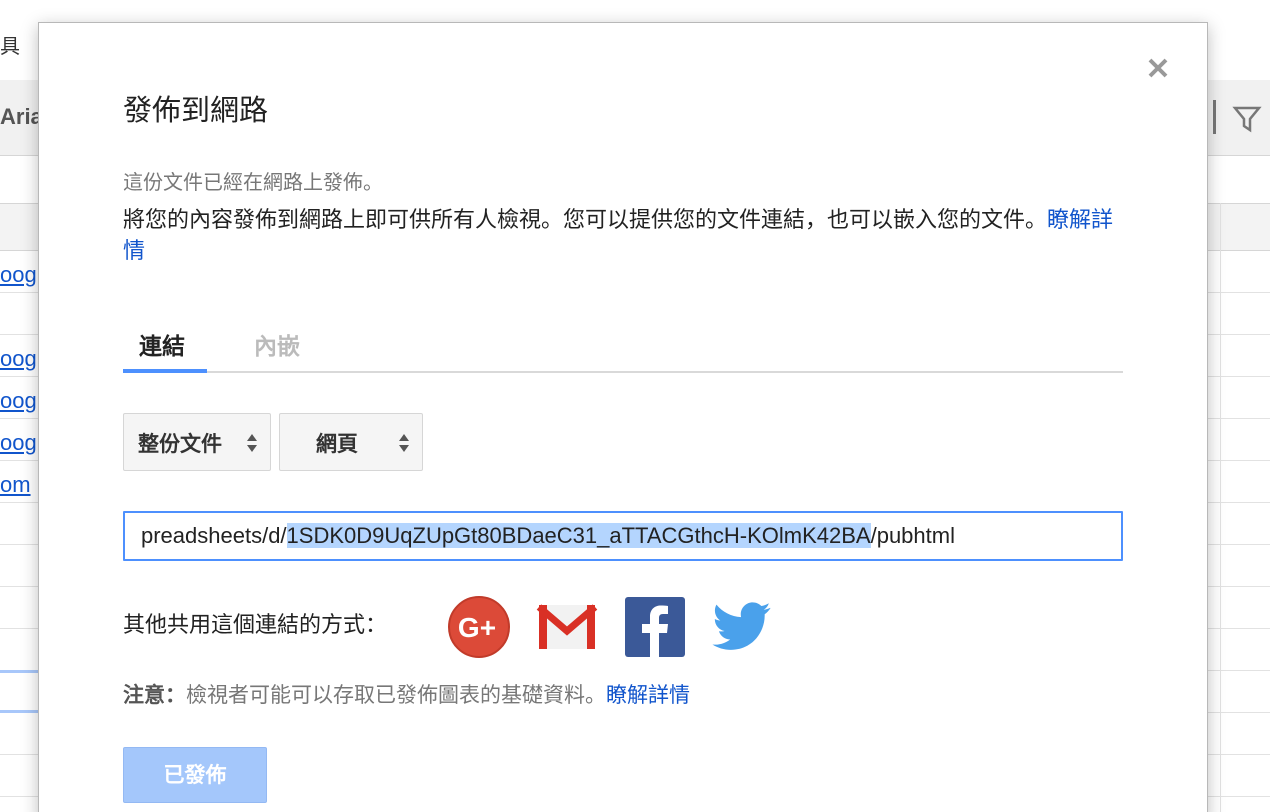 This screenshot has width=1270, height=812. What do you see at coordinates (15, 485) in the screenshot?
I see `cell-link: om` at bounding box center [15, 485].